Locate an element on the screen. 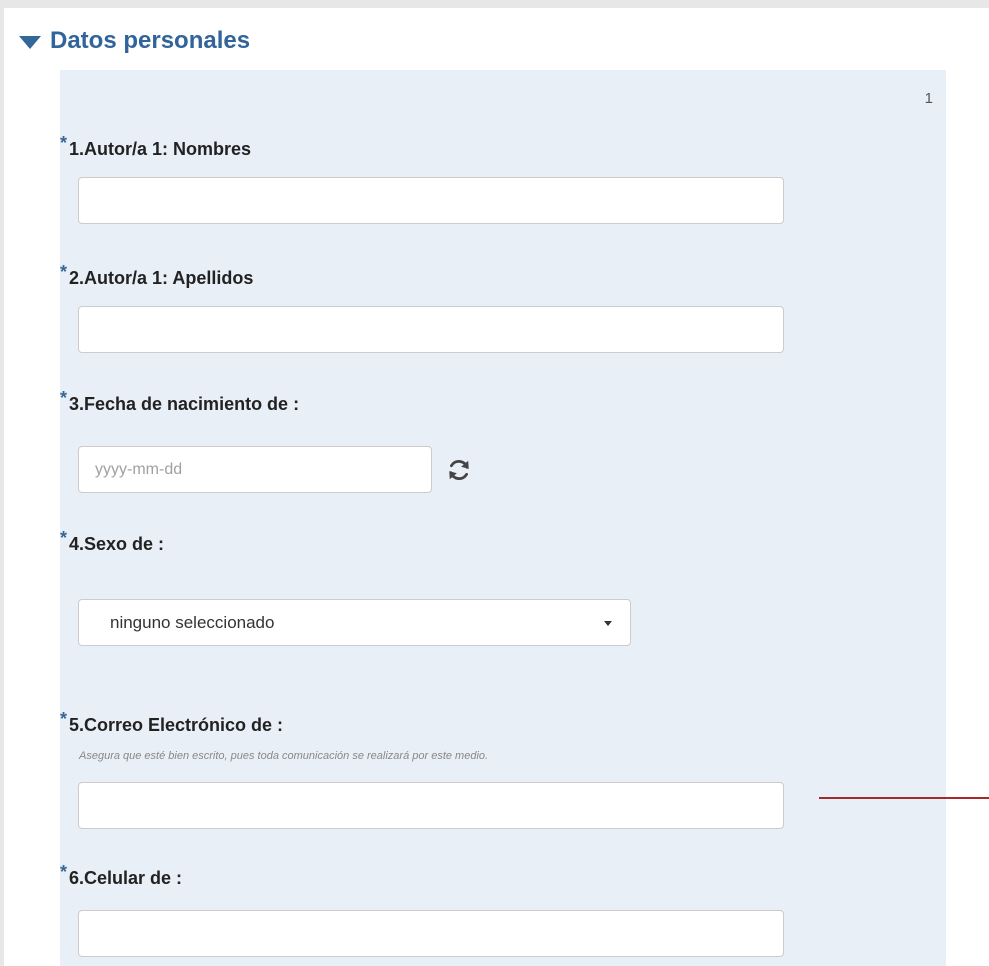 The width and height of the screenshot is (989, 966). annotation-line is located at coordinates (904, 798).